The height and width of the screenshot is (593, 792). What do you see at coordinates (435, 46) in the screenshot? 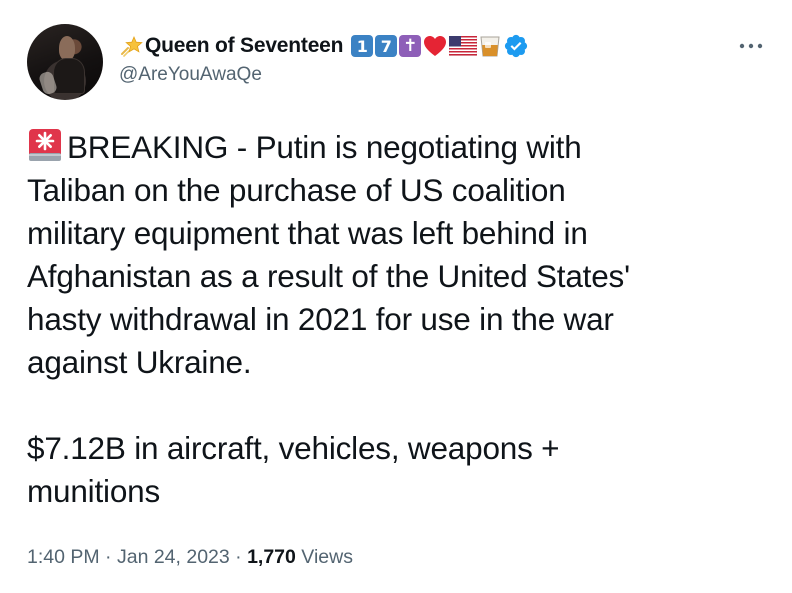
I see `red-heart-icon` at bounding box center [435, 46].